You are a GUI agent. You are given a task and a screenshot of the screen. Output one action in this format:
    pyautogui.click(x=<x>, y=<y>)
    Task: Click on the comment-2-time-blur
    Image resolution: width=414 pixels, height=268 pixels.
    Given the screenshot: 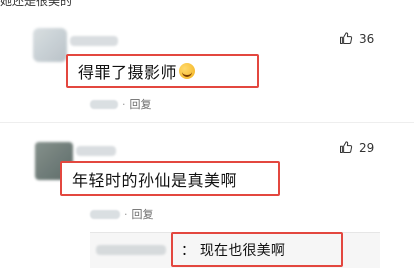 What is the action you would take?
    pyautogui.click(x=105, y=214)
    